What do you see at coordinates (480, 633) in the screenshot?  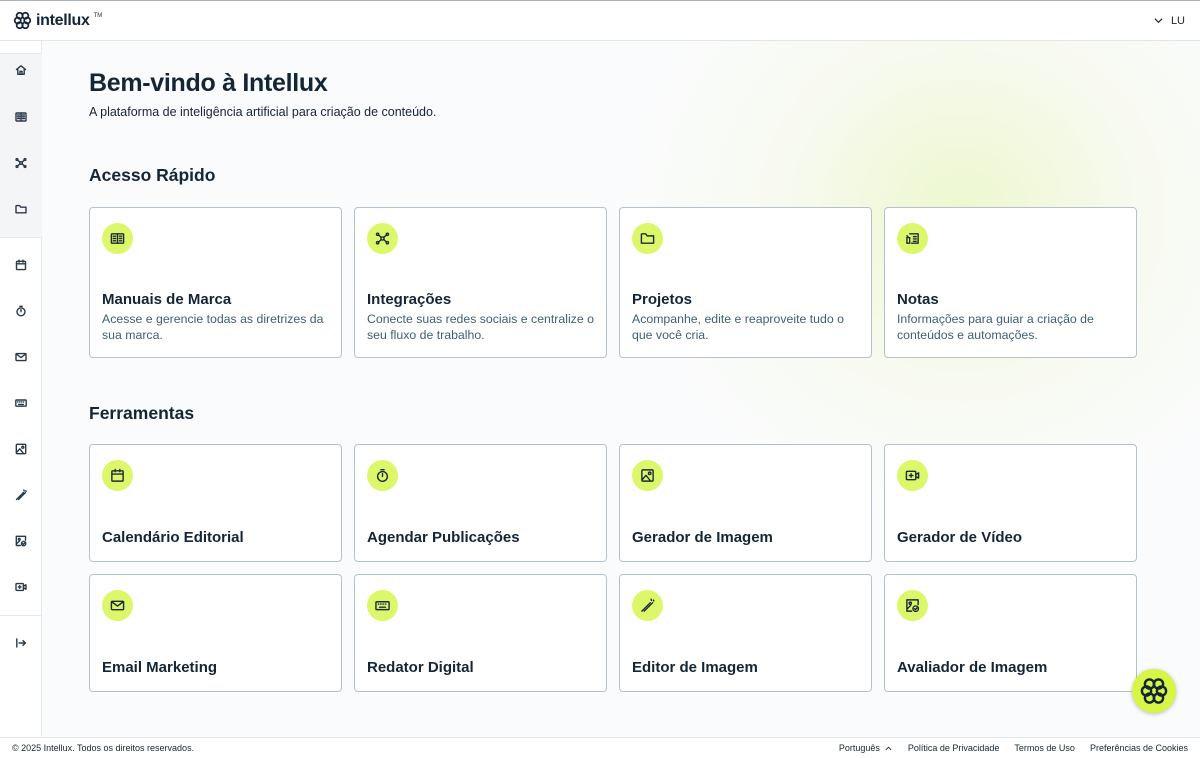 I see `tool-card-digital-writer: Redator Digital` at bounding box center [480, 633].